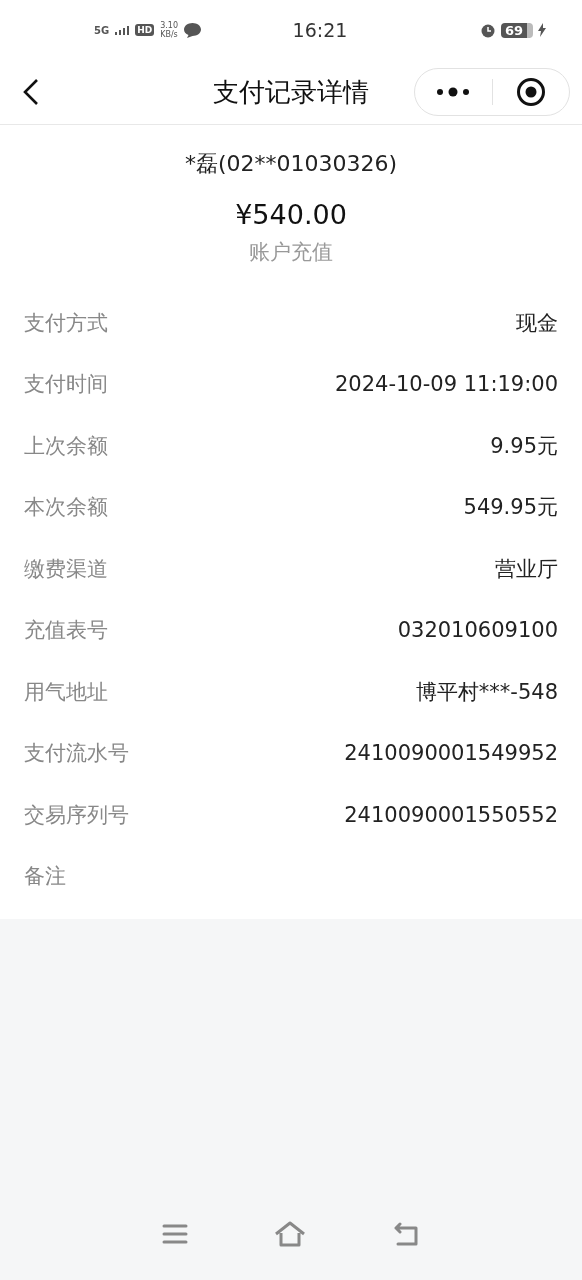 This screenshot has height=1280, width=582. I want to click on battery-level: 69, so click(516, 30).